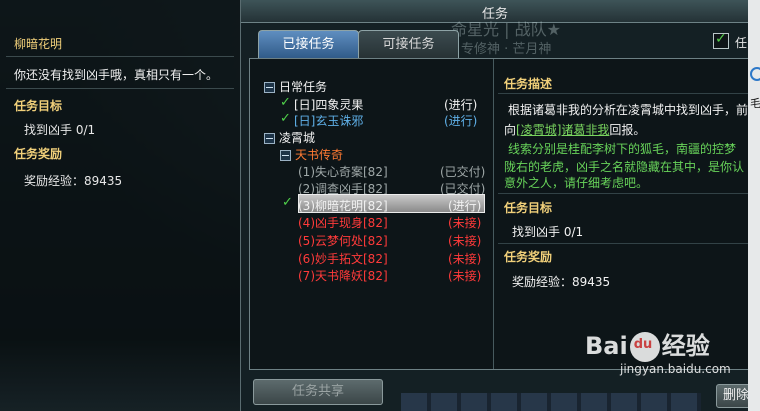 The height and width of the screenshot is (411, 760). What do you see at coordinates (343, 276) in the screenshot?
I see `quest-item-name: (7)天书降妖[82]` at bounding box center [343, 276].